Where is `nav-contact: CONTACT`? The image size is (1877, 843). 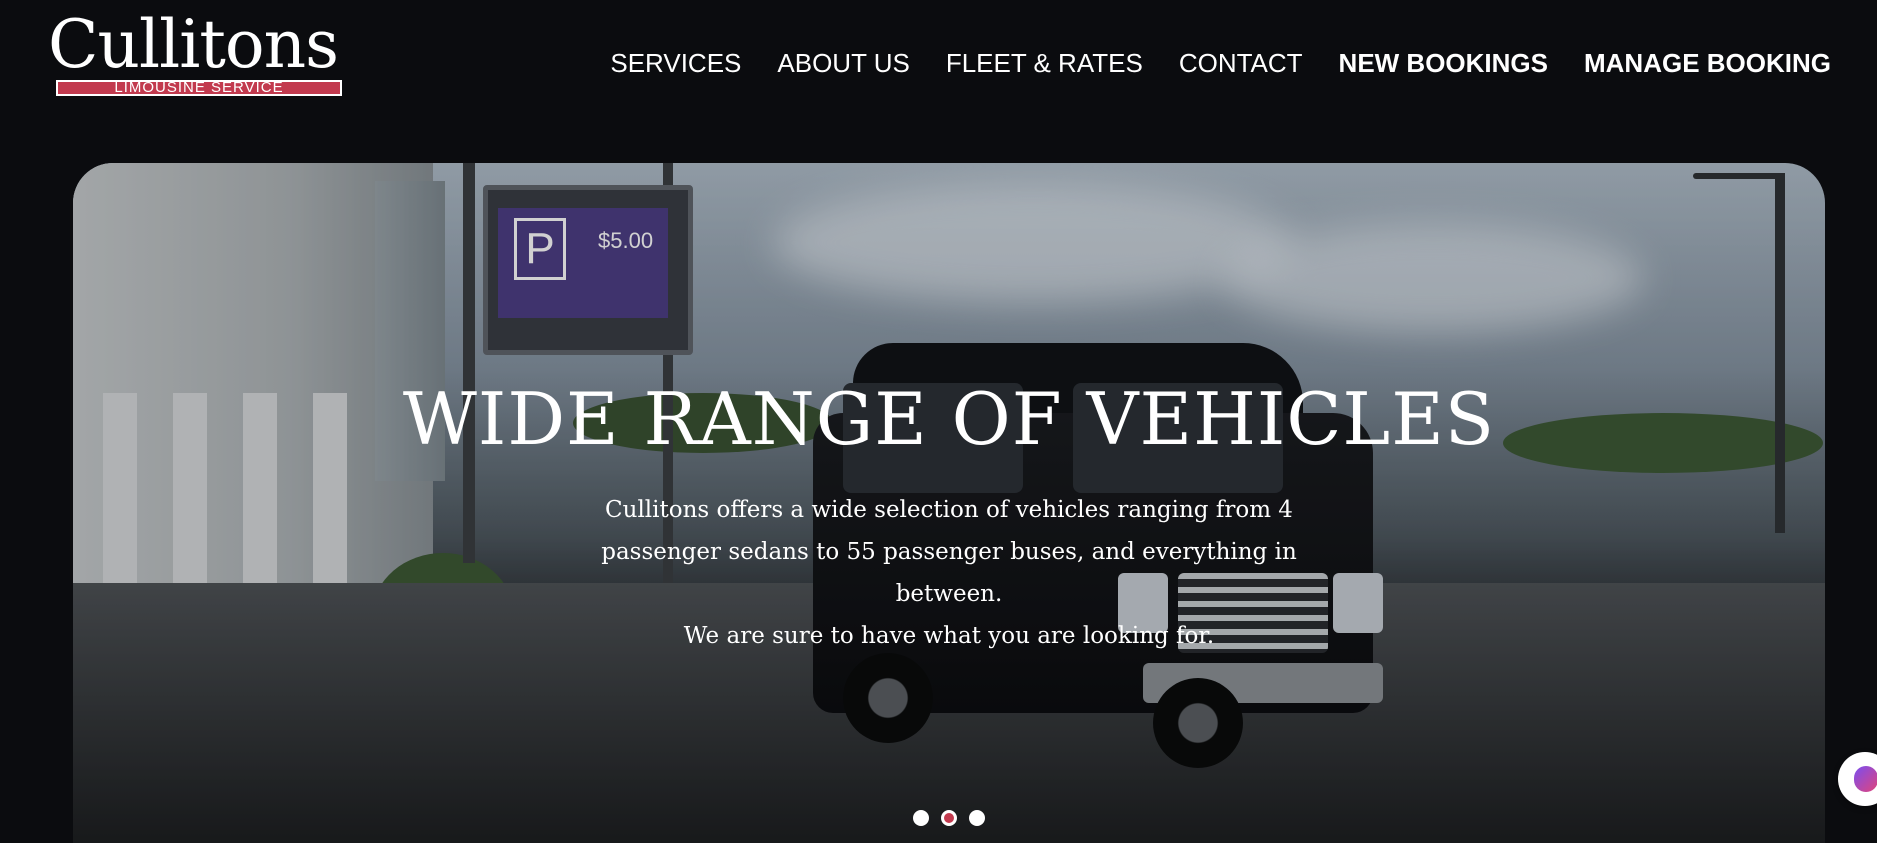
nav-contact: CONTACT is located at coordinates (1241, 63).